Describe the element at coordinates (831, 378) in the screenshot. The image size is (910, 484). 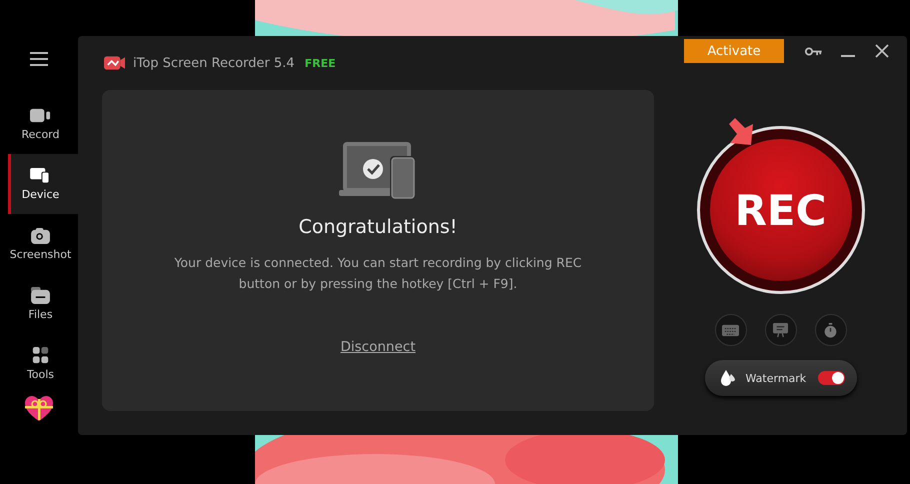
I see `watermark-toggle` at that location.